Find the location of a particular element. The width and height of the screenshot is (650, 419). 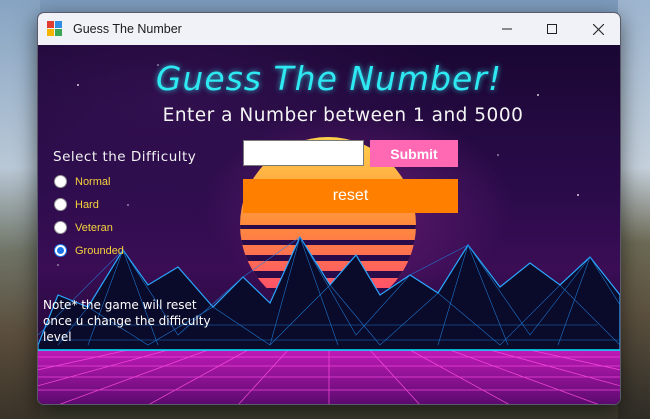

minimize-icon is located at coordinates (507, 29).